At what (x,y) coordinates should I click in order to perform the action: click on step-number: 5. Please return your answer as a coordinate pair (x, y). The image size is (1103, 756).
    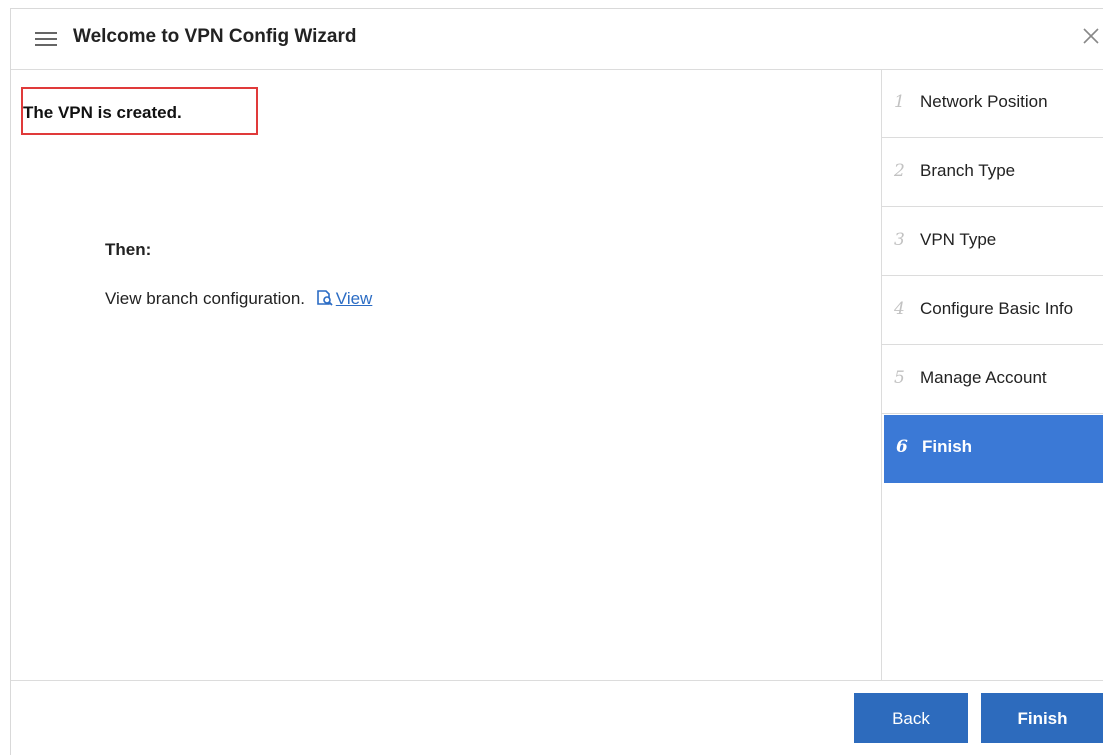
    Looking at the image, I should click on (899, 378).